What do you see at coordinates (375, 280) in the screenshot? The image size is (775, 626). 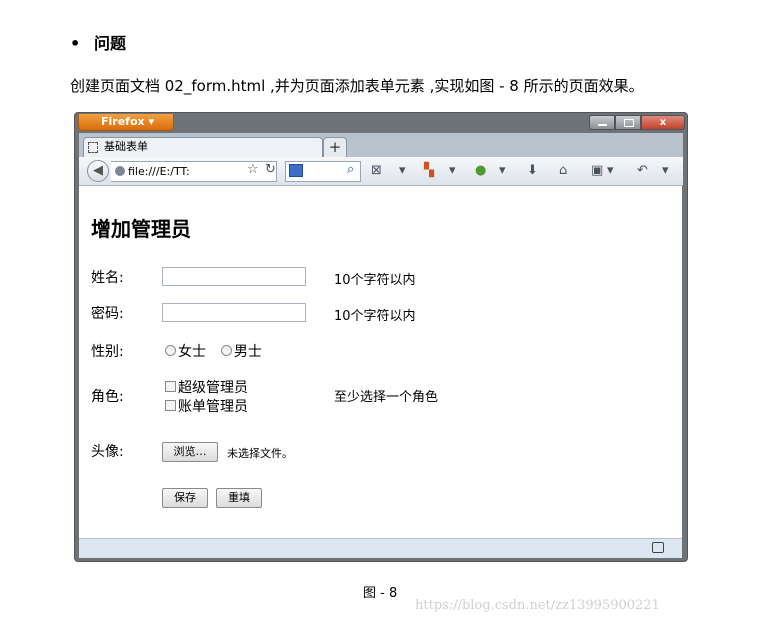 I see `name-hint: 10个字符以内` at bounding box center [375, 280].